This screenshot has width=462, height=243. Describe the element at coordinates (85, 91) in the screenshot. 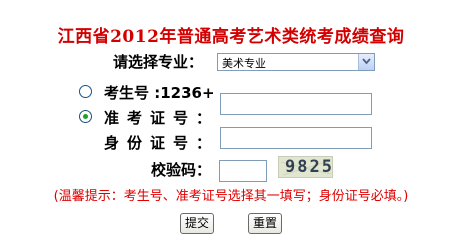

I see `exam-number-radio` at that location.